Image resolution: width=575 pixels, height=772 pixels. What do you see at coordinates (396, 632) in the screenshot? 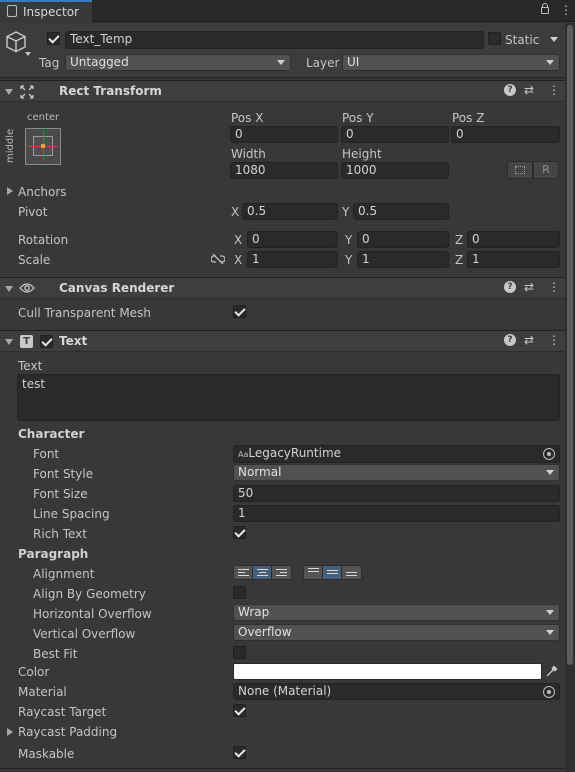
I see `vertical-overflow-dropdown: Overflow` at bounding box center [396, 632].